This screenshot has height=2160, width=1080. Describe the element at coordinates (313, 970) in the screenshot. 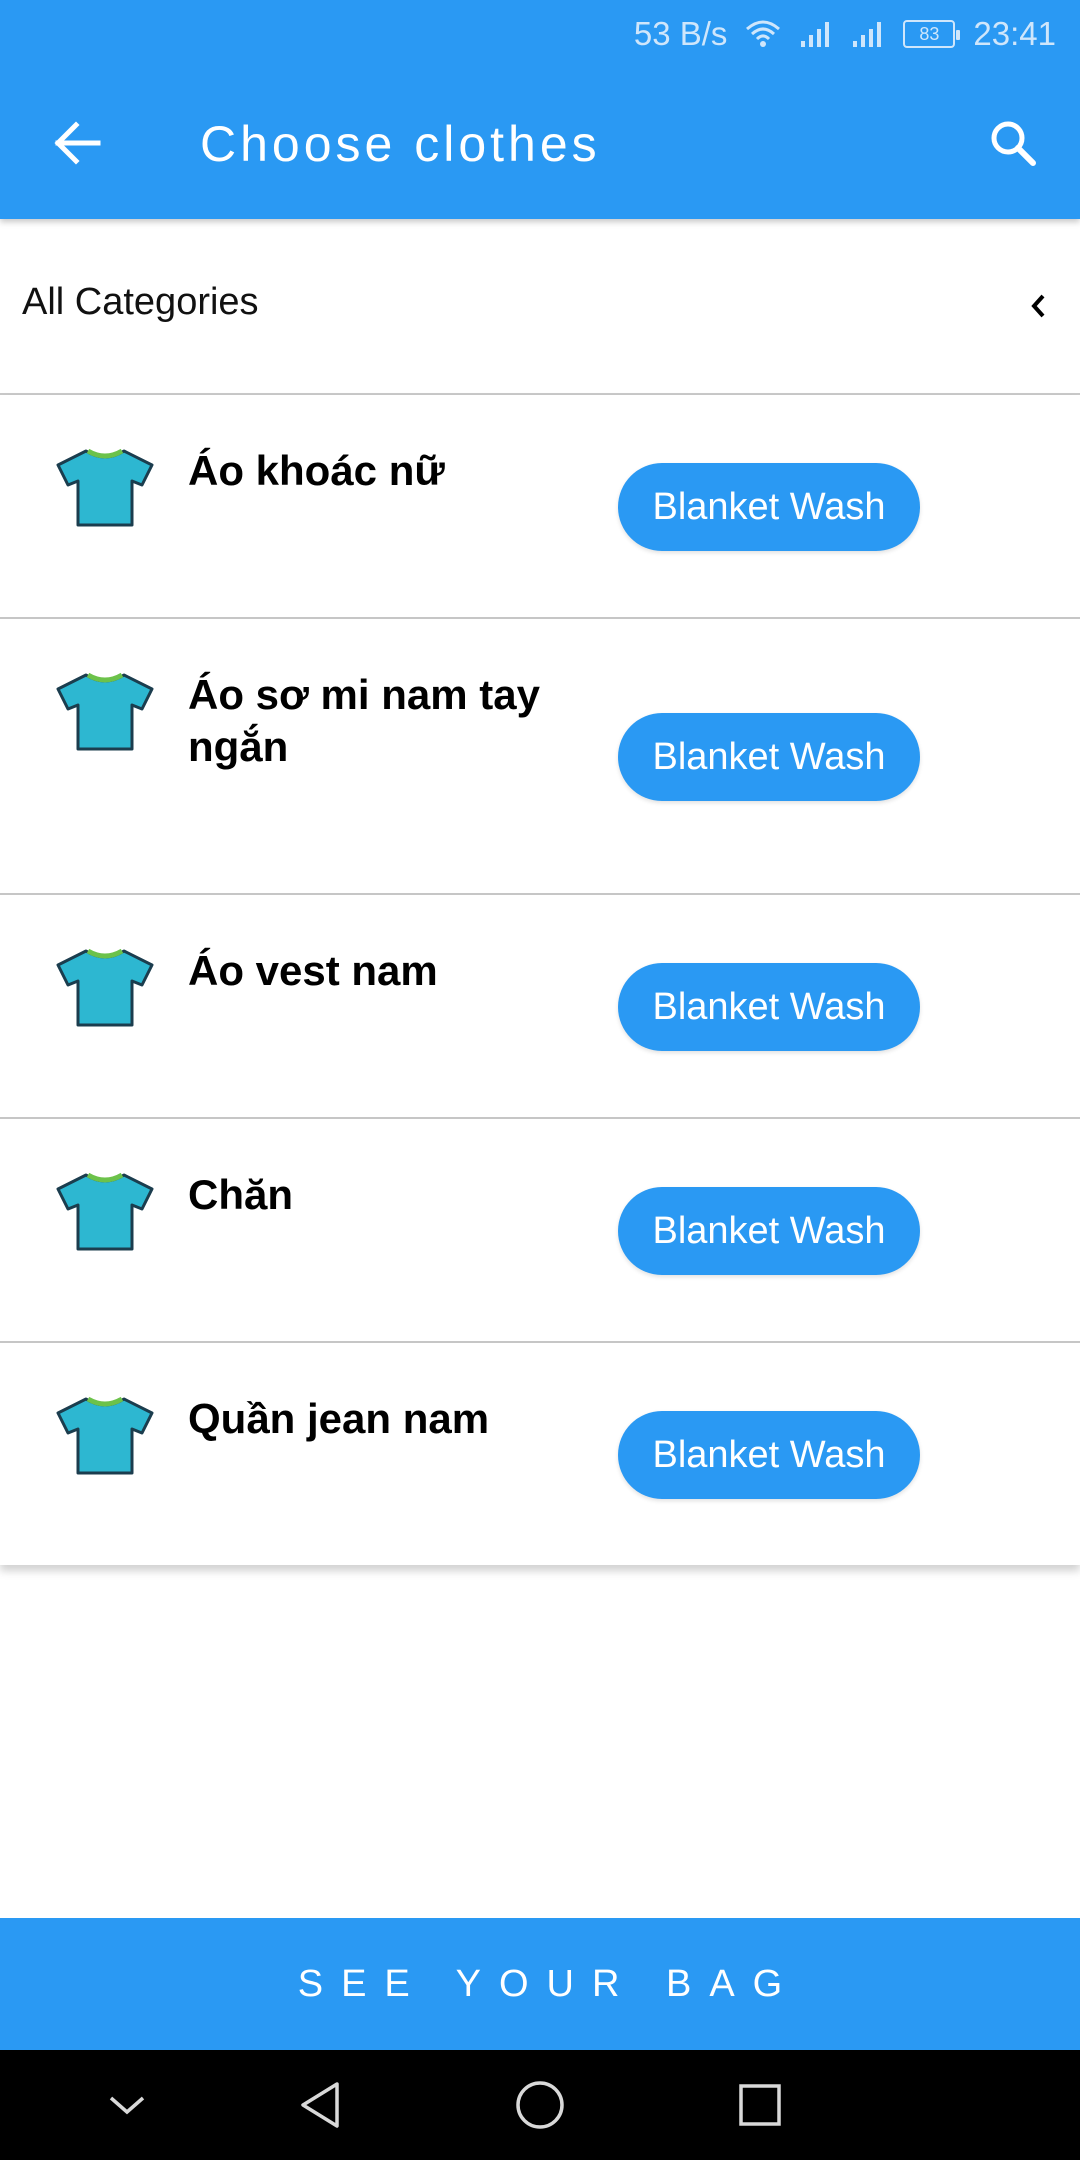

I see `item-name: Áo vest nam` at that location.